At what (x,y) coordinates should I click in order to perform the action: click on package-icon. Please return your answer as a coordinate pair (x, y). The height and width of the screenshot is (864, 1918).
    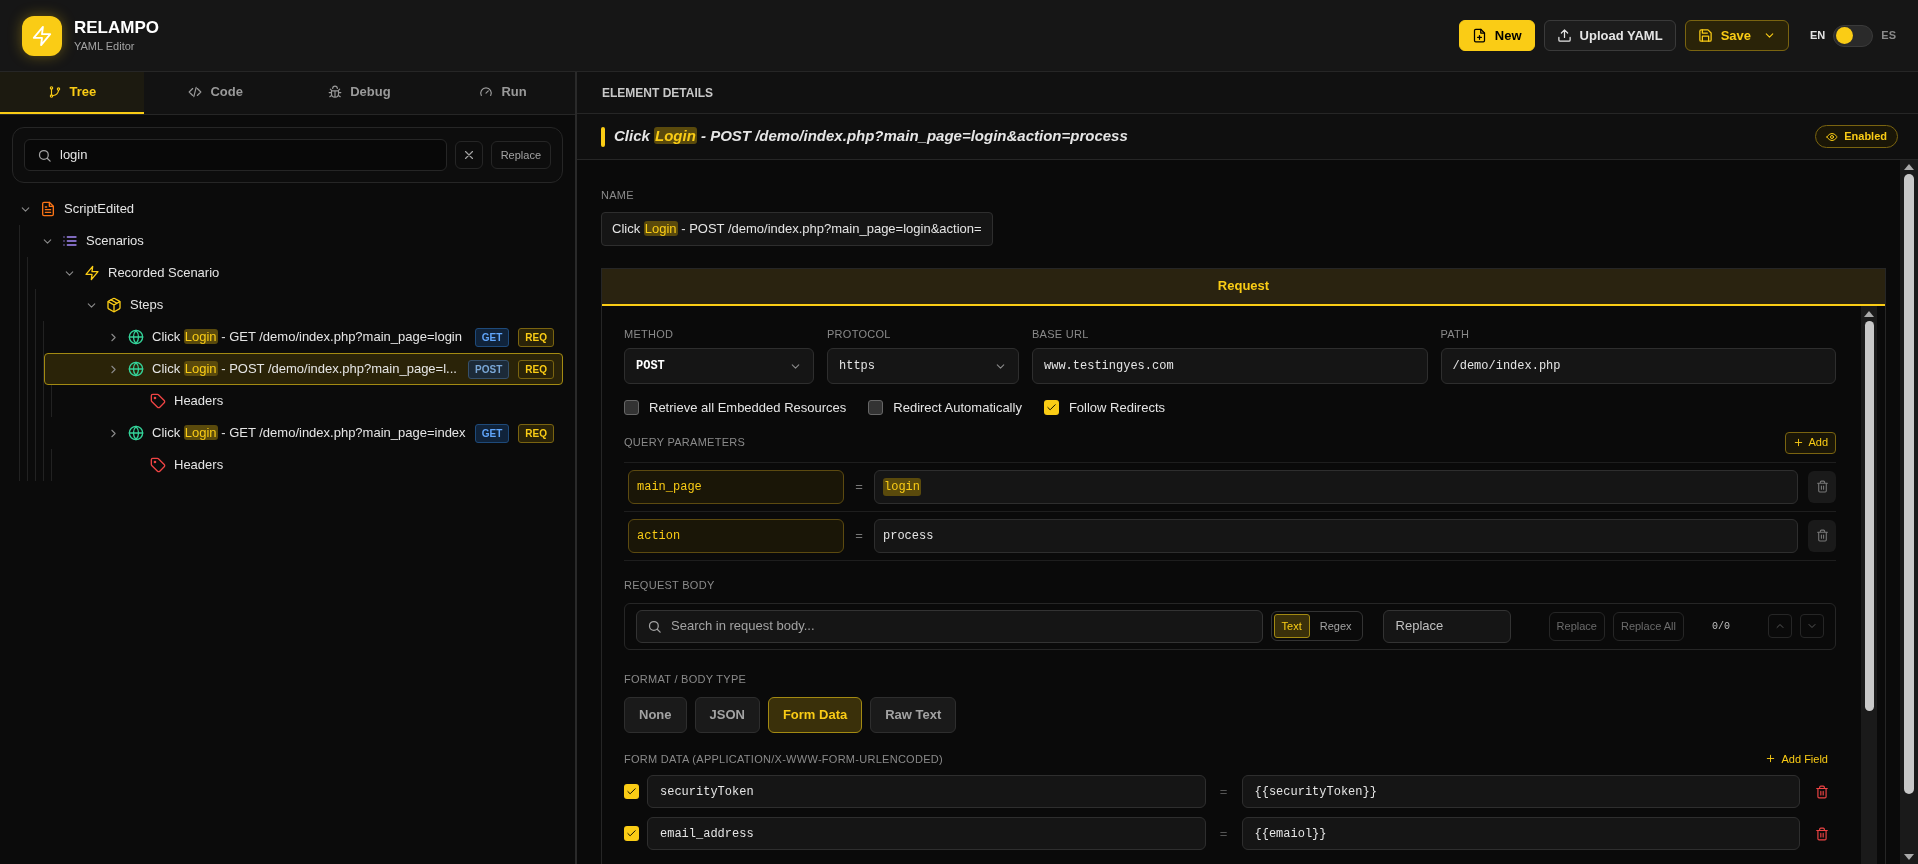
    Looking at the image, I should click on (114, 305).